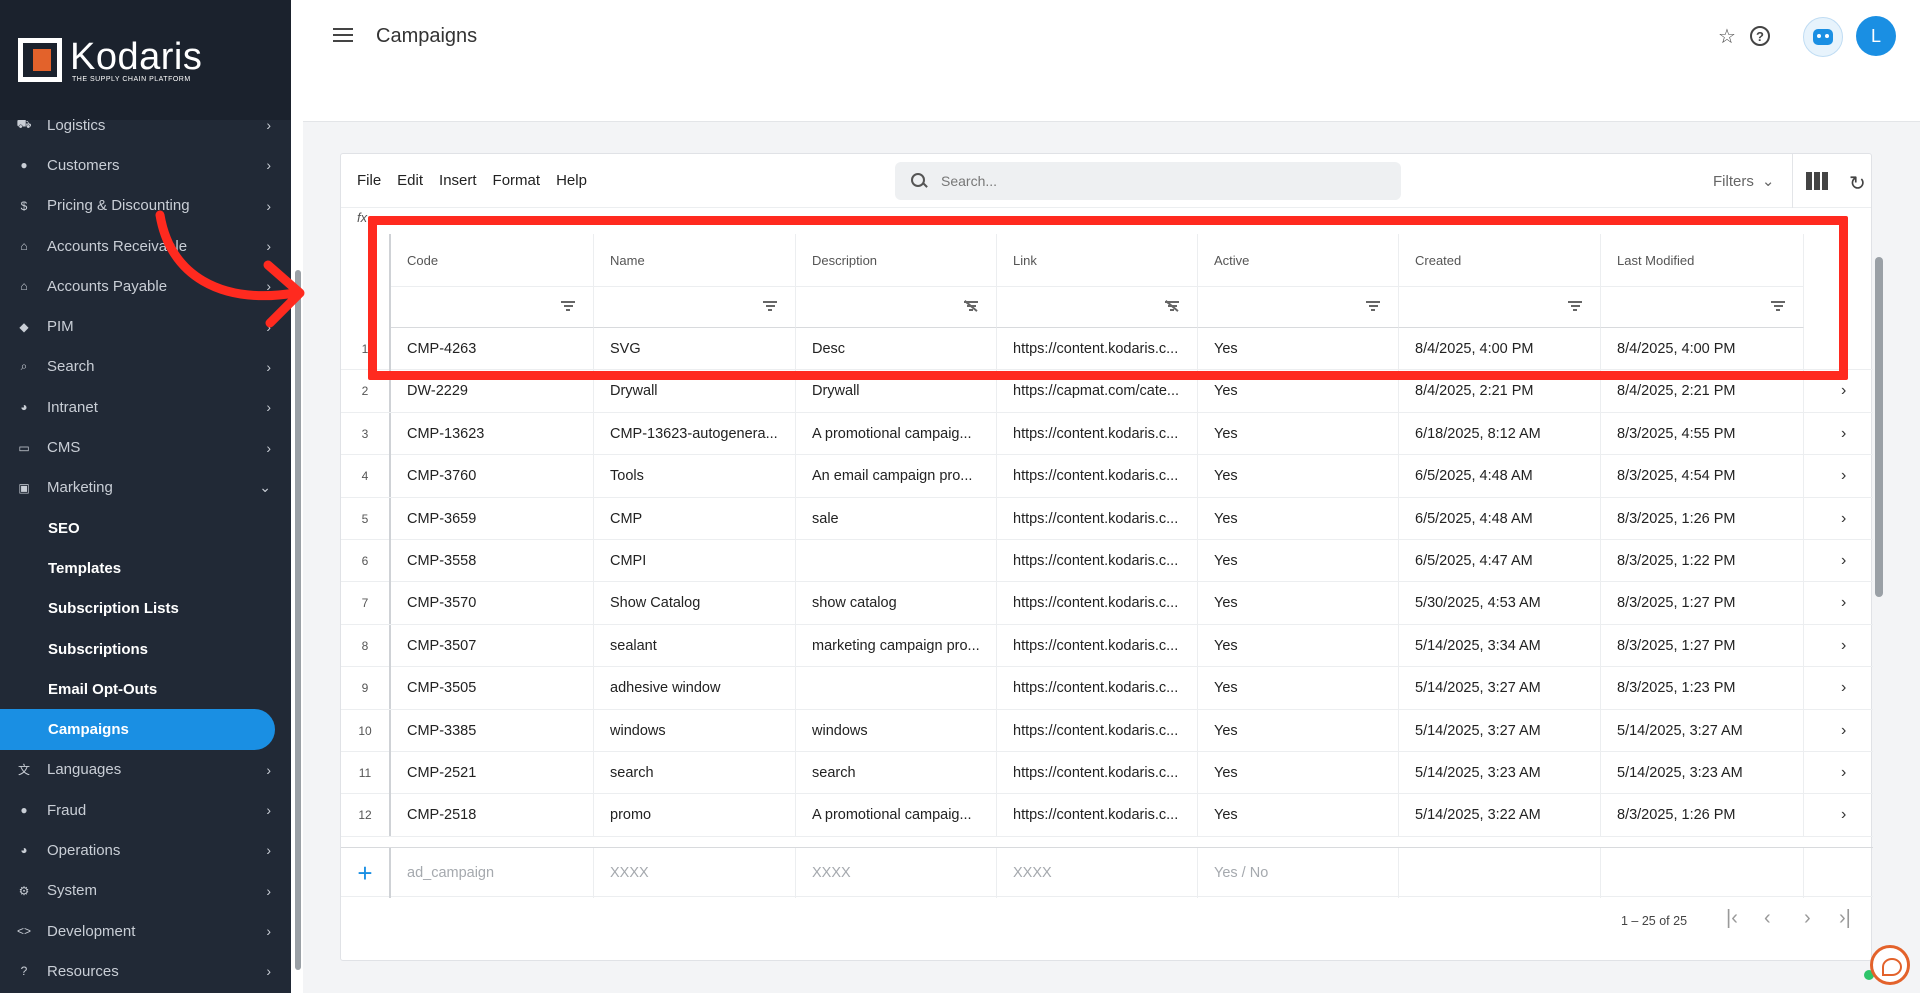  I want to click on last-page-icon: ›|, so click(1845, 918).